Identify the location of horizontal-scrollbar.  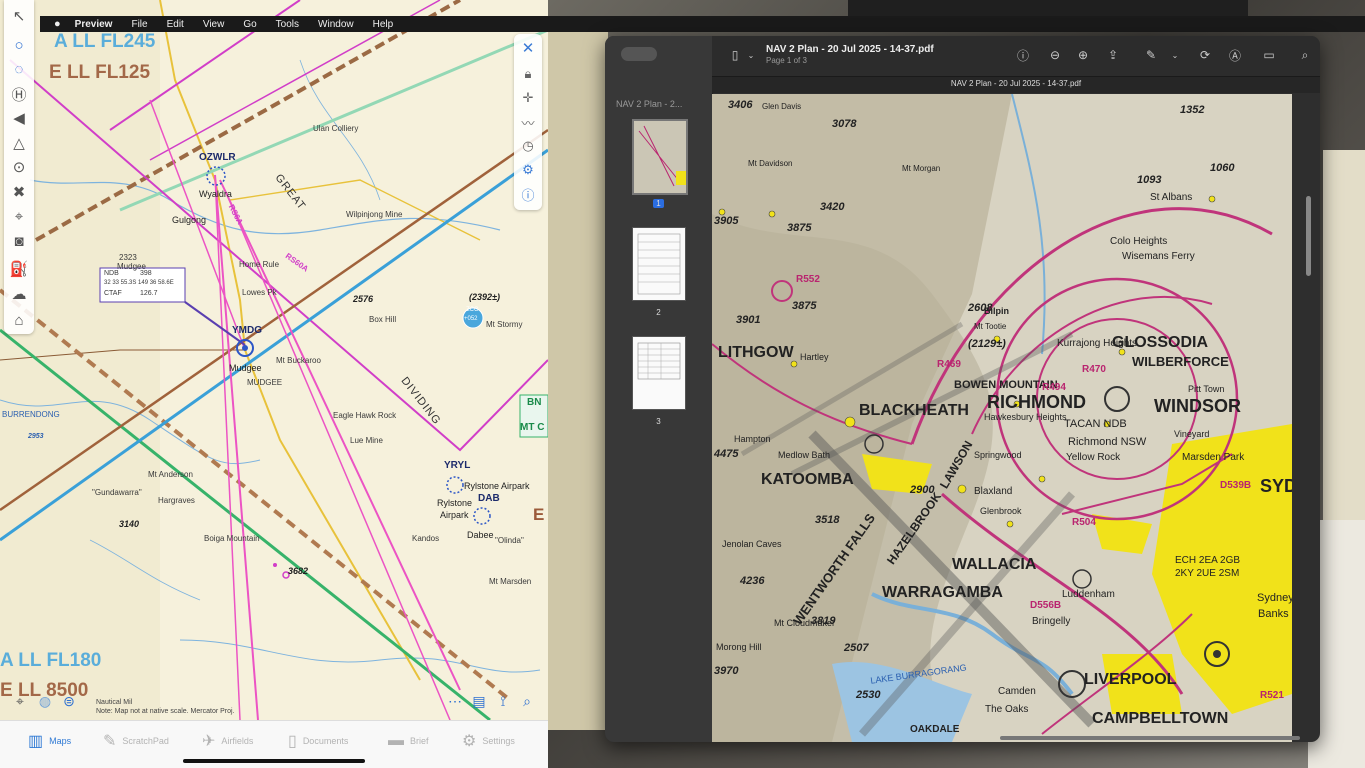
(1150, 738).